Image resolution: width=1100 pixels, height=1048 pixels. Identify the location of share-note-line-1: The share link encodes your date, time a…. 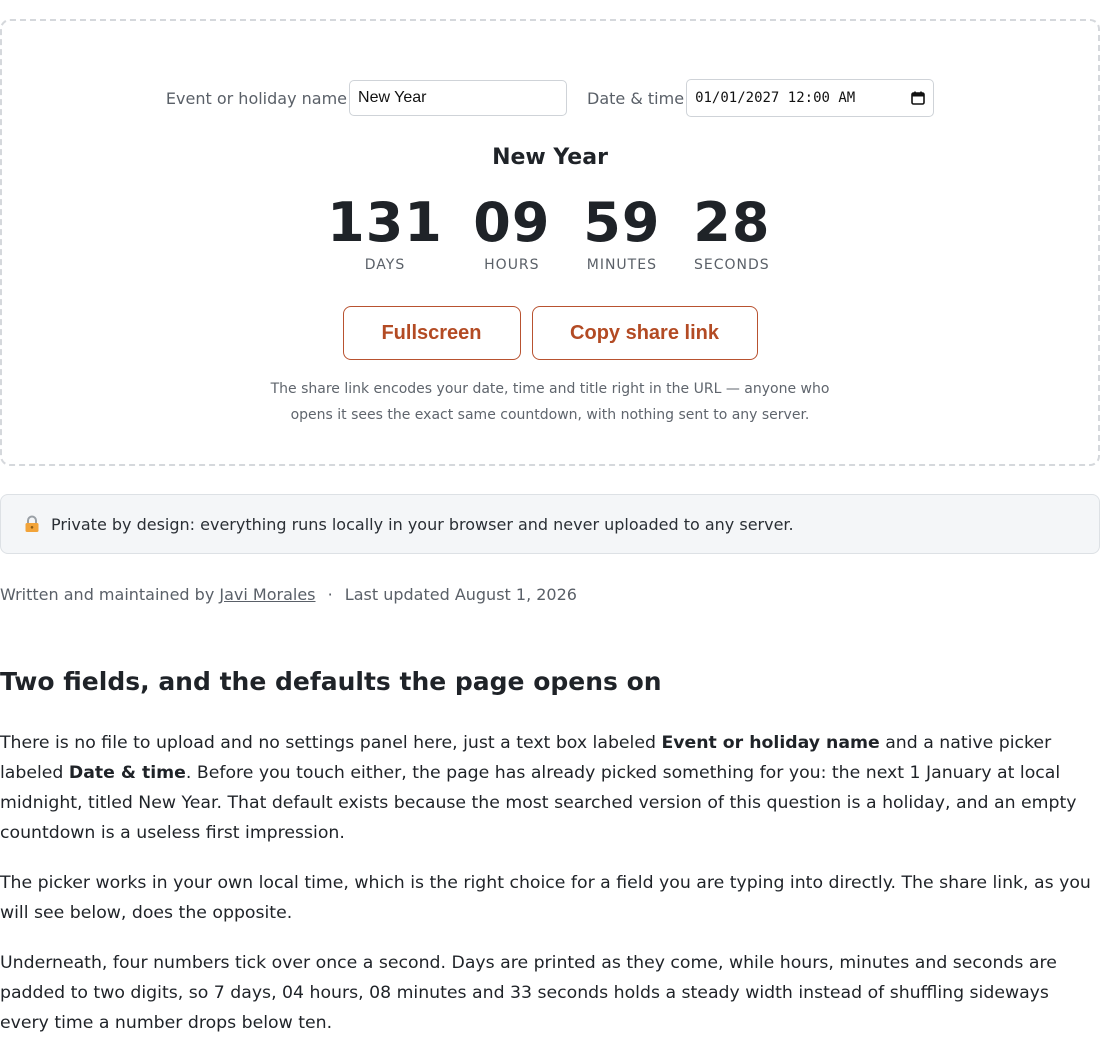
(550, 389).